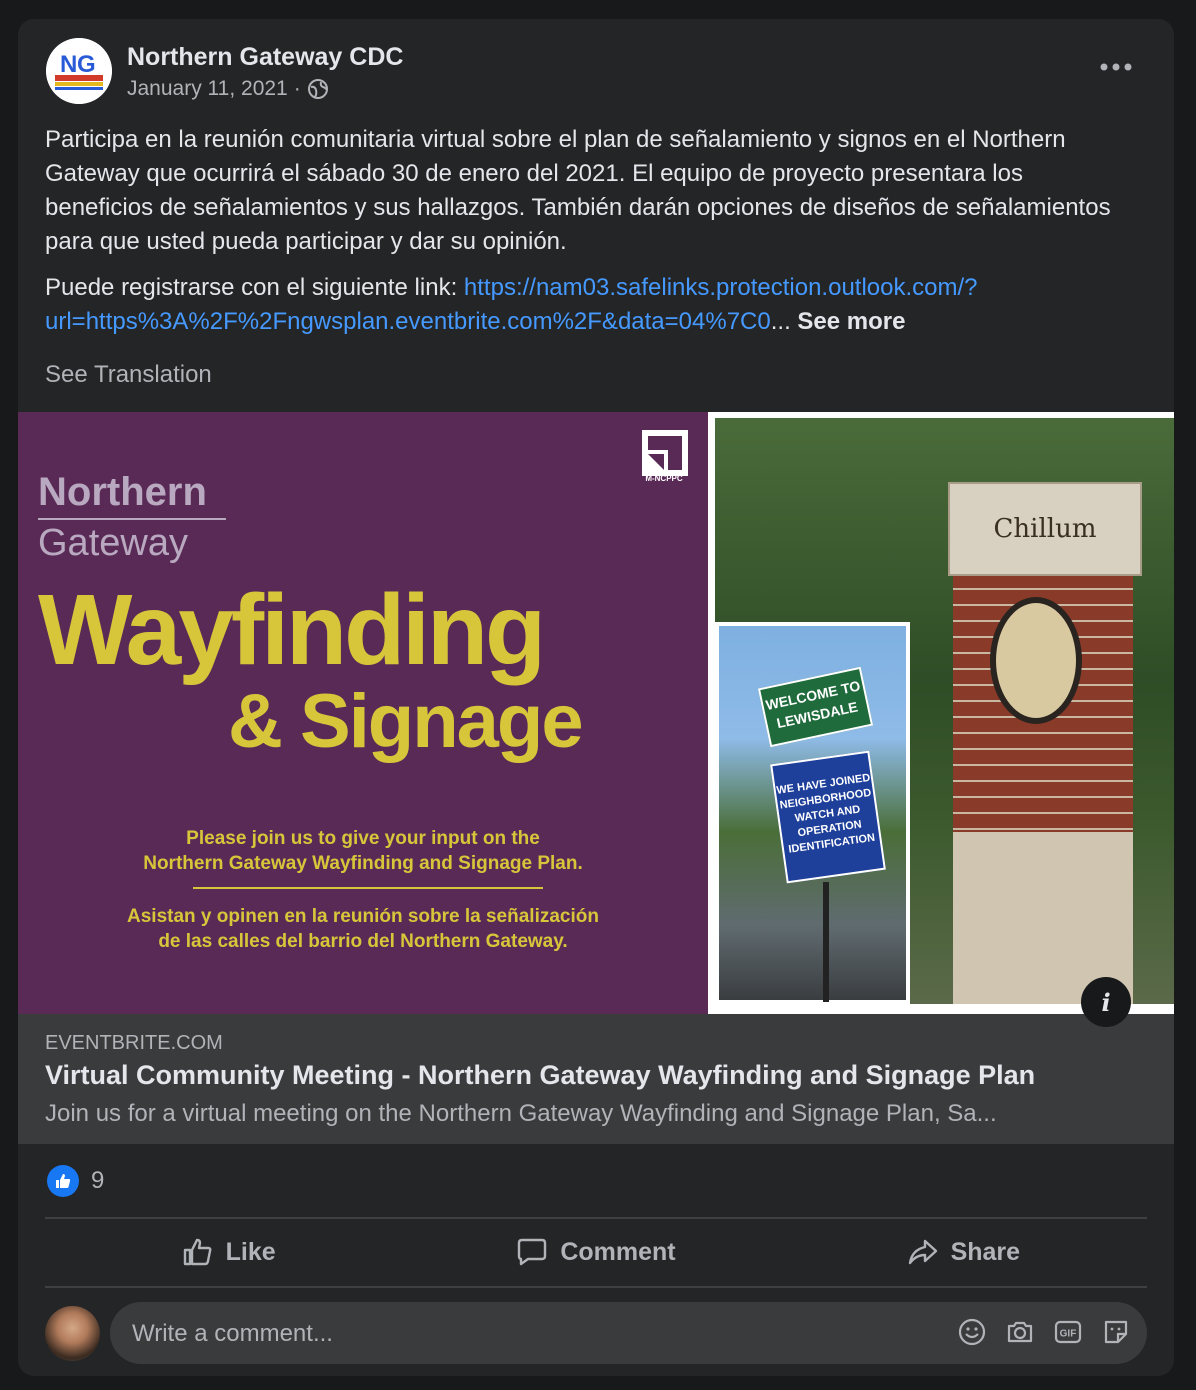 Image resolution: width=1196 pixels, height=1390 pixels. Describe the element at coordinates (1116, 67) in the screenshot. I see `more-options-icon` at that location.